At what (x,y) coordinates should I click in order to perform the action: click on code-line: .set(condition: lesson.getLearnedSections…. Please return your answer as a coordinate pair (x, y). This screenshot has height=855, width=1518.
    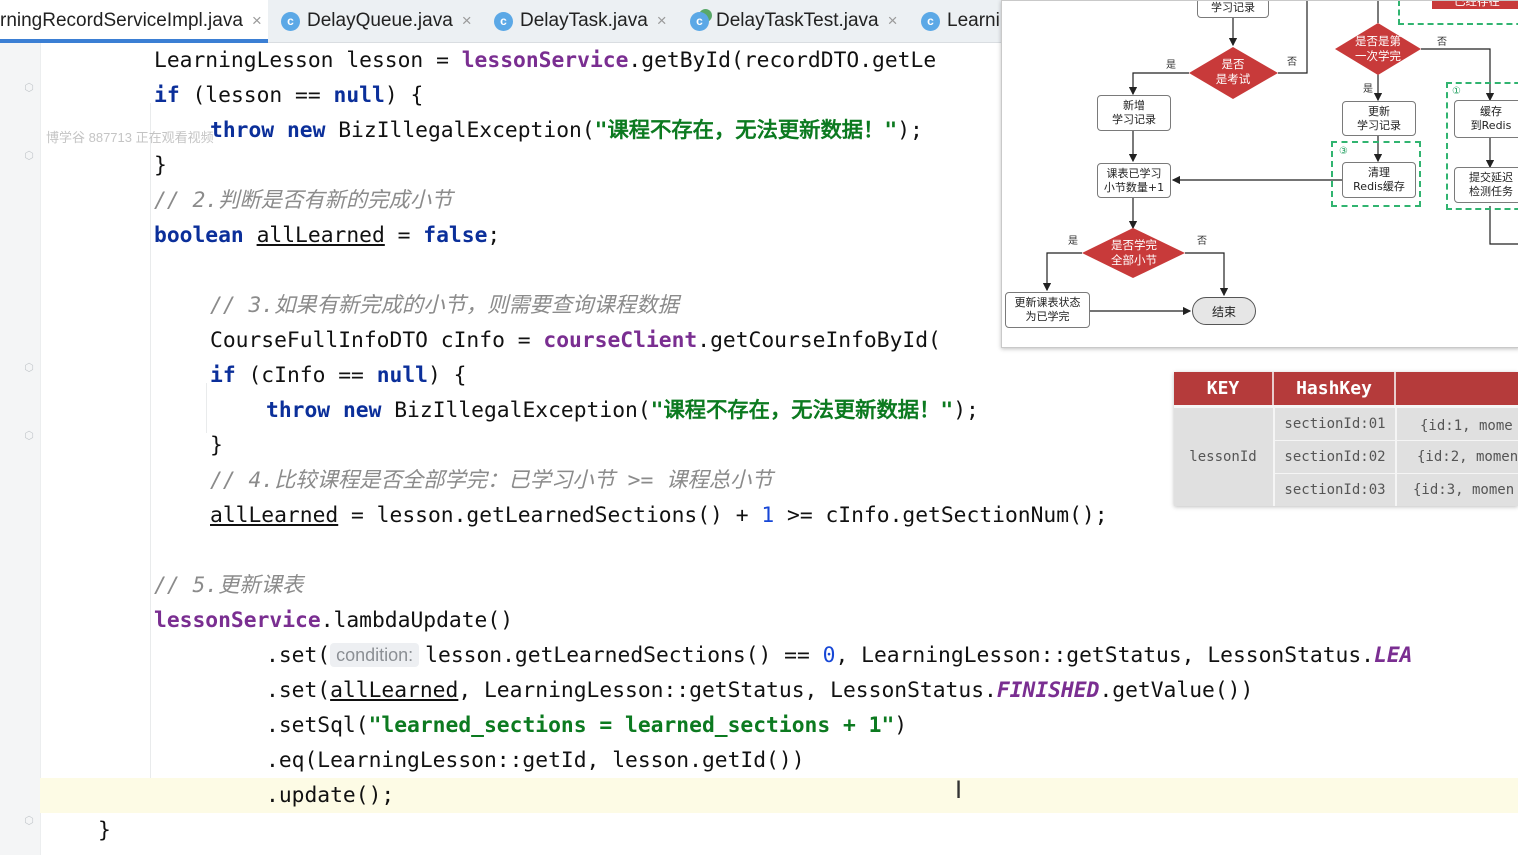
    Looking at the image, I should click on (779, 655).